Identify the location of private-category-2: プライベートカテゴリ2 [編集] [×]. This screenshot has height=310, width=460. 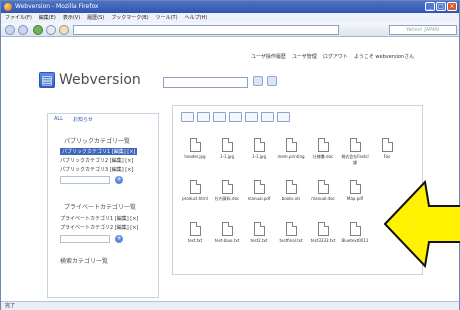
(99, 227).